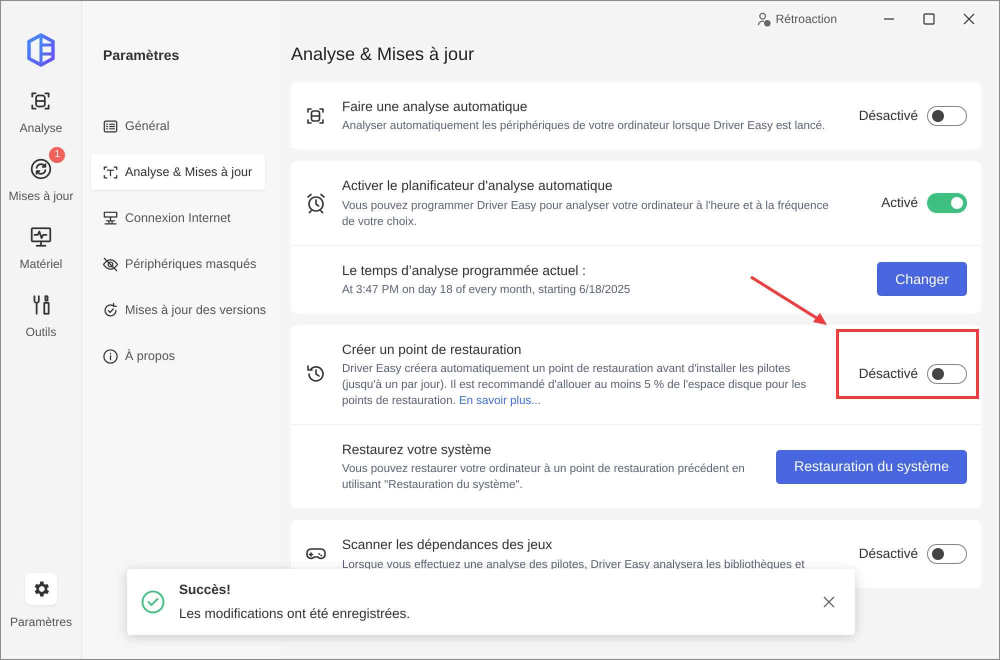 This screenshot has height=660, width=1000. Describe the element at coordinates (141, 55) in the screenshot. I see `nav-title: Paramètres` at that location.